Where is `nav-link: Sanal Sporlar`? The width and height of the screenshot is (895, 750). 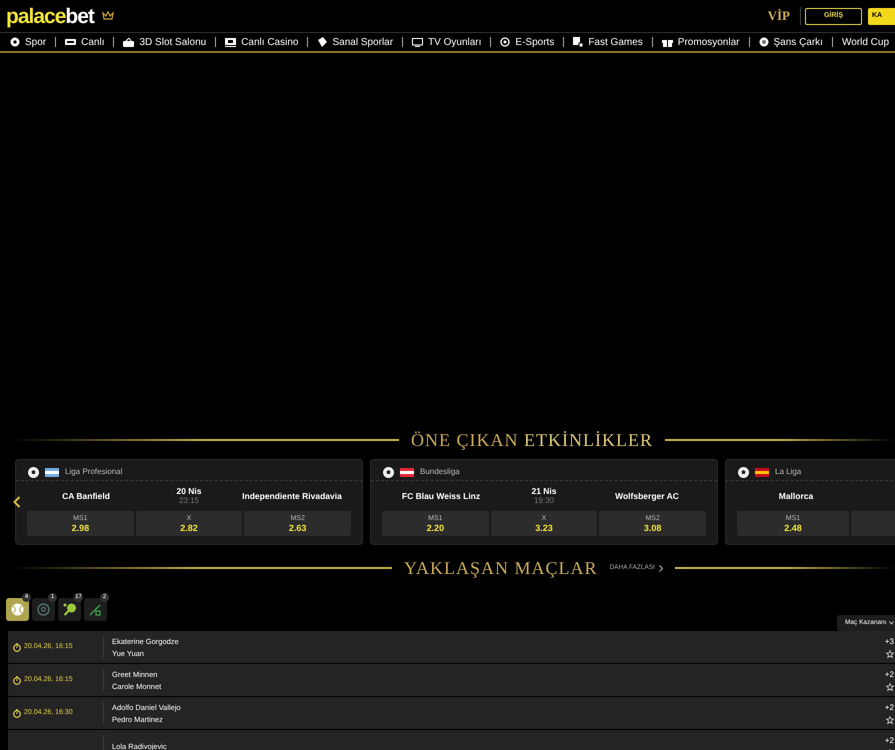
nav-link: Sanal Sporlar is located at coordinates (355, 42).